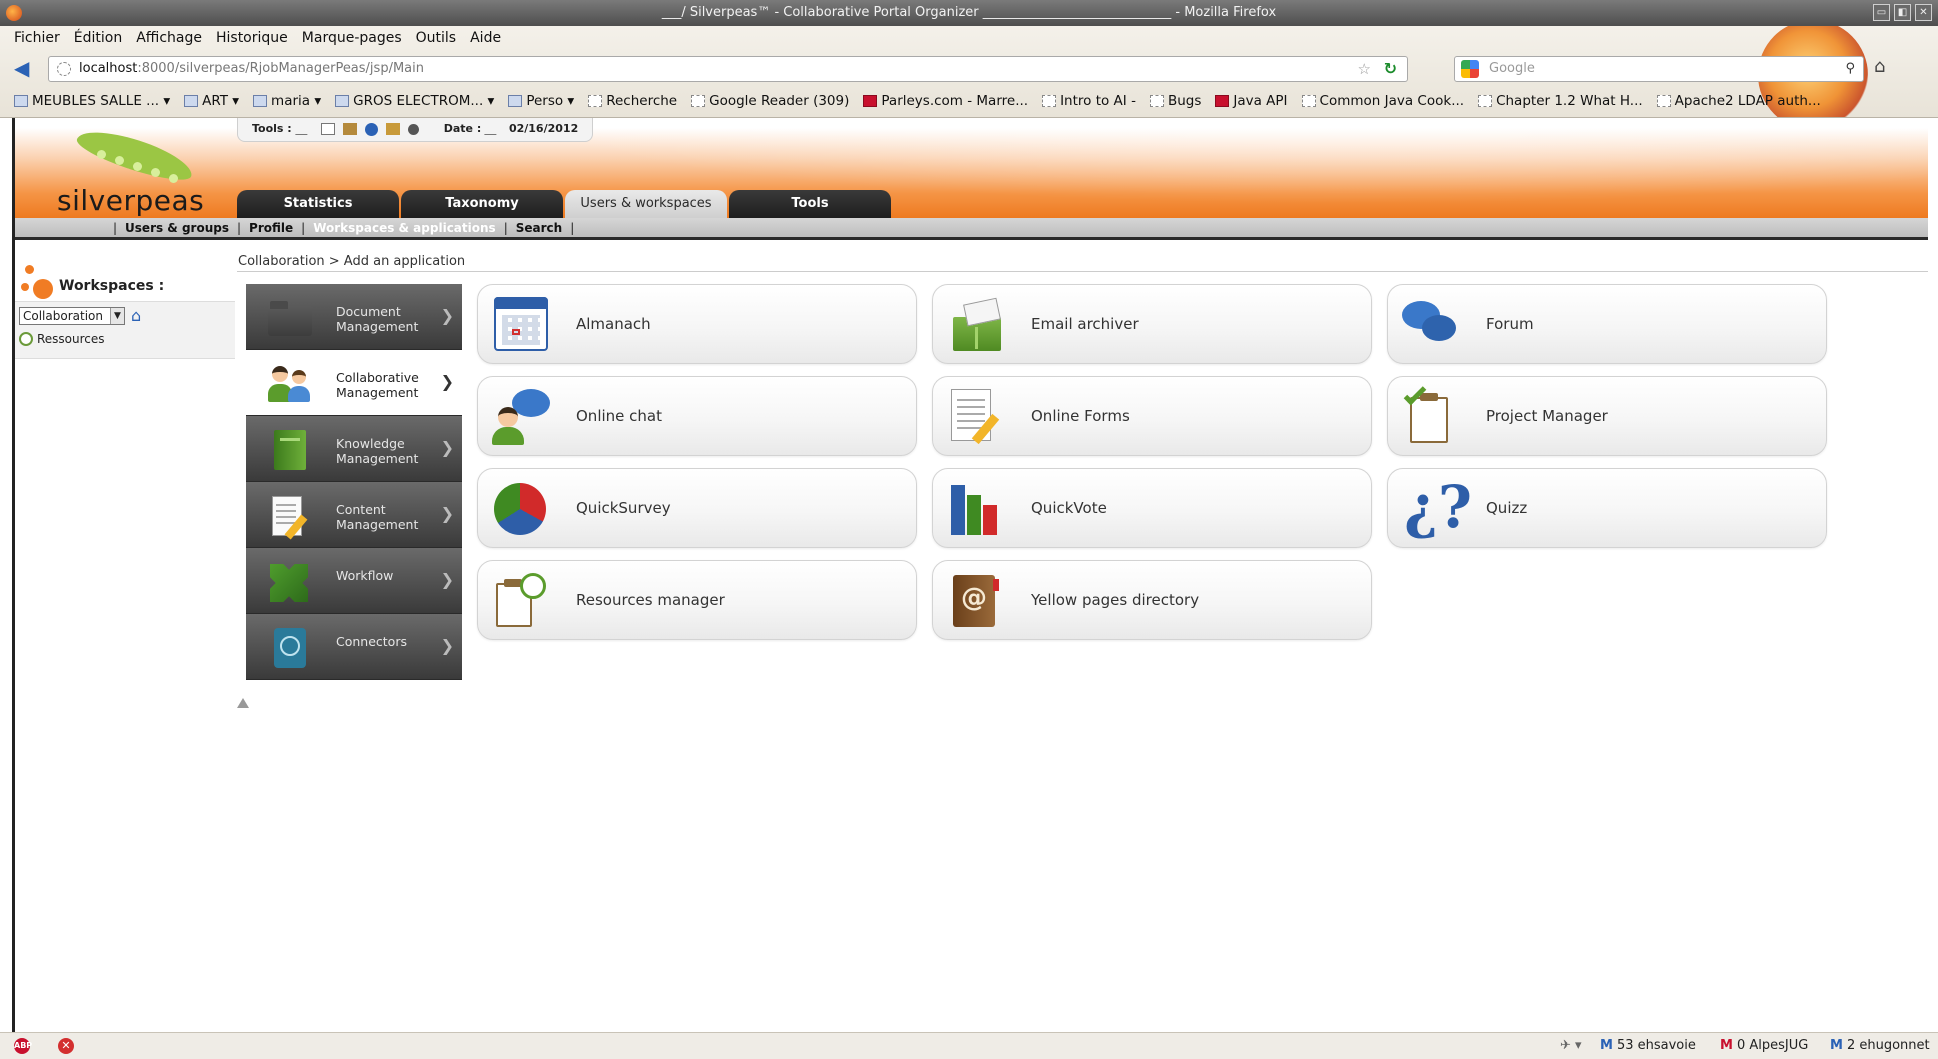  I want to click on mail-icon, so click(328, 129).